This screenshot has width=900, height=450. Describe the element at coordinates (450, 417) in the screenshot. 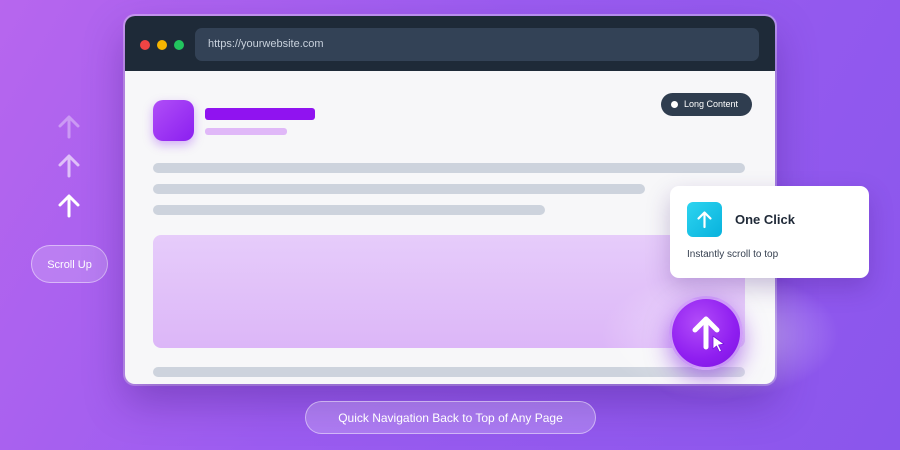

I see `caption-pill: Quick Navigation Back to Top of Any Page` at that location.